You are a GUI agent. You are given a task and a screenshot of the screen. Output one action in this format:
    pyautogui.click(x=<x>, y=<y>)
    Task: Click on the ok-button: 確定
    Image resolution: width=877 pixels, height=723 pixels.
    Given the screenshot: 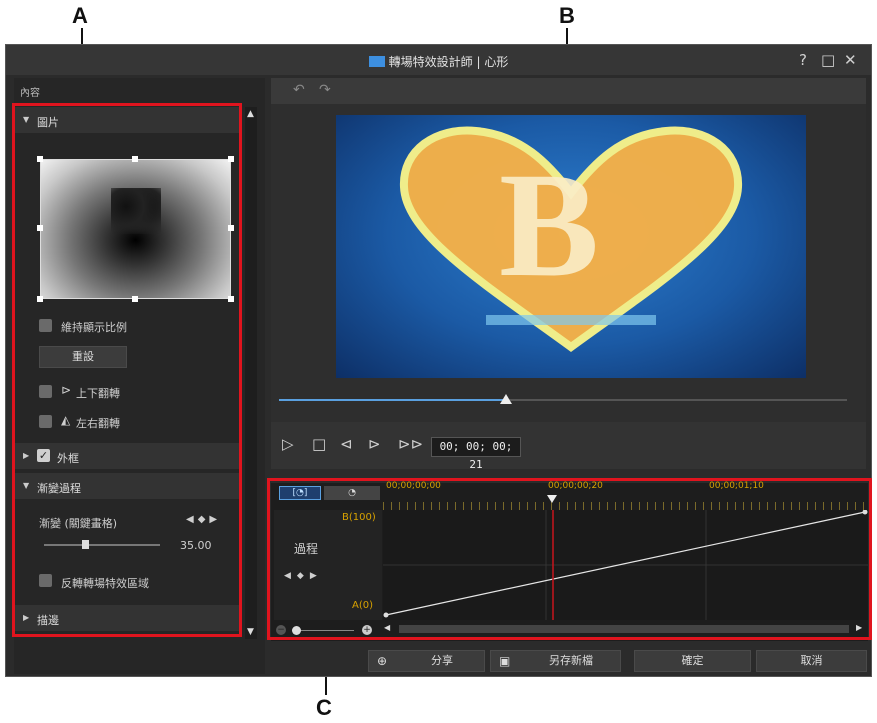 What is the action you would take?
    pyautogui.click(x=692, y=661)
    